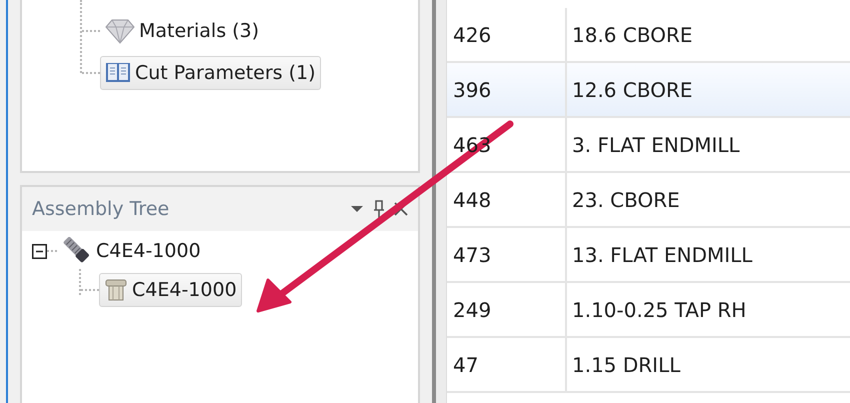 Image resolution: width=850 pixels, height=403 pixels. Describe the element at coordinates (378, 209) in the screenshot. I see `pin-icon` at that location.